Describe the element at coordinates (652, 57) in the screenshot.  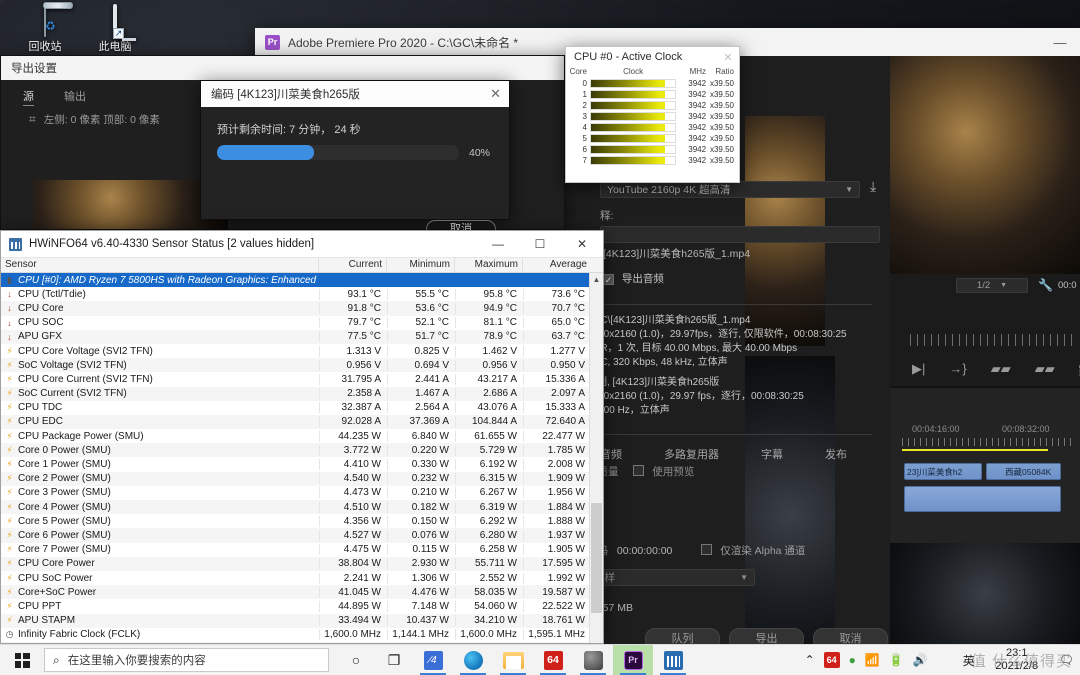
I see `cpu-clock-titlebar: CPU #0 - Active Clock ✕` at that location.